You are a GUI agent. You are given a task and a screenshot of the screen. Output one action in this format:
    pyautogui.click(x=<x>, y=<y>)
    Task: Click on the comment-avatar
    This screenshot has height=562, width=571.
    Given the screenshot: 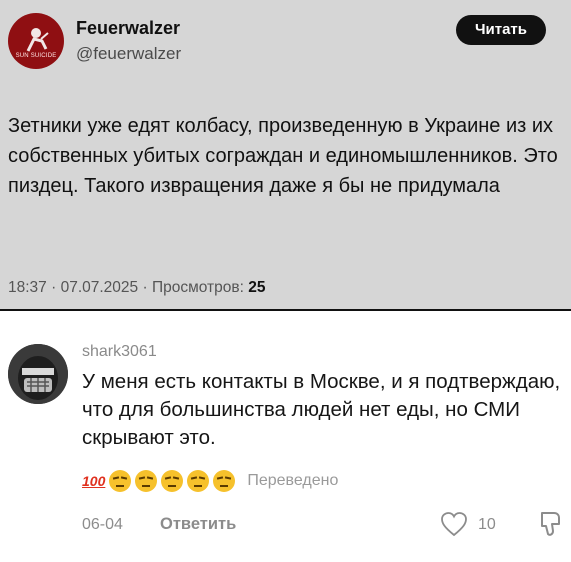 What is the action you would take?
    pyautogui.click(x=38, y=374)
    